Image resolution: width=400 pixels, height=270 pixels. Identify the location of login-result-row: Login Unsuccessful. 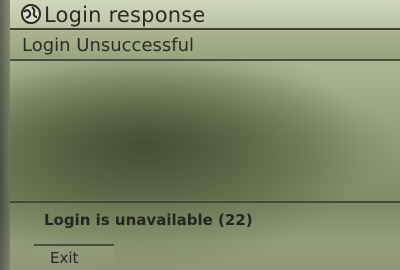
(205, 46).